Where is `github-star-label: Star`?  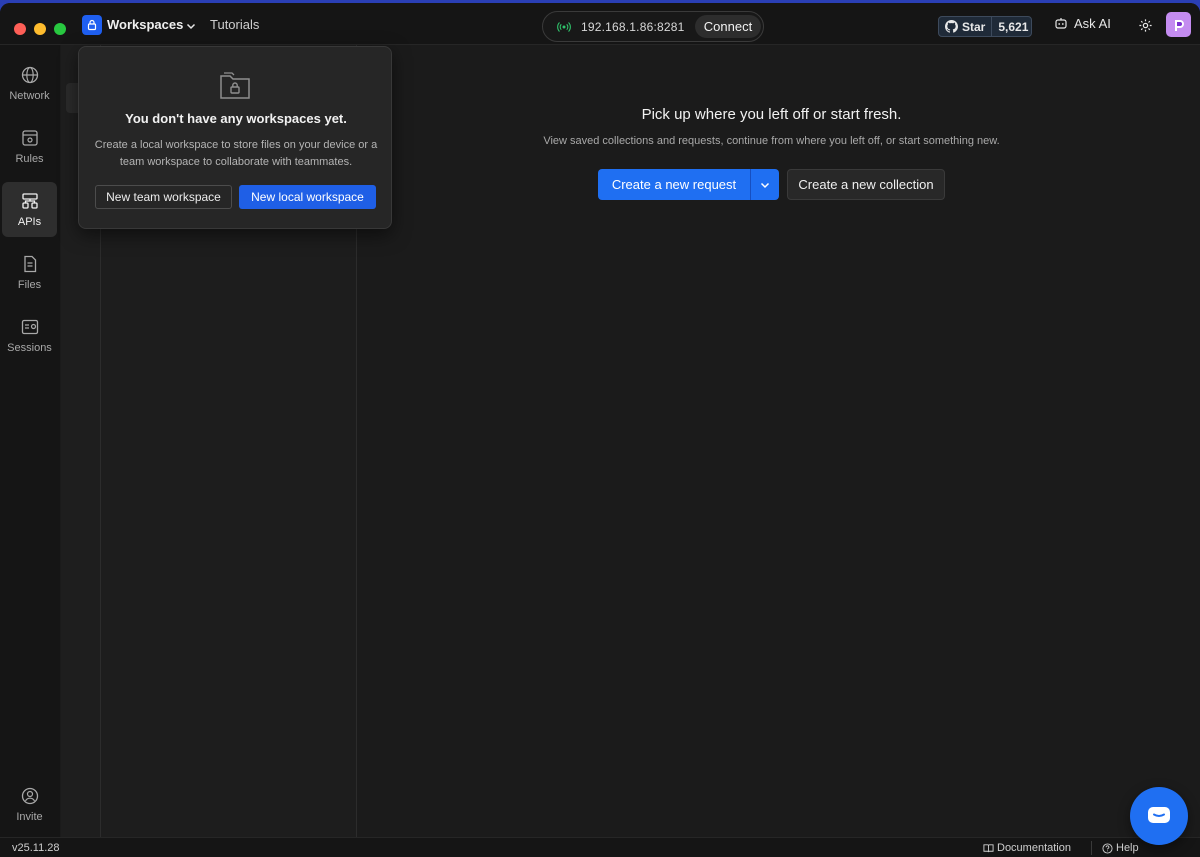
github-star-label: Star is located at coordinates (974, 26).